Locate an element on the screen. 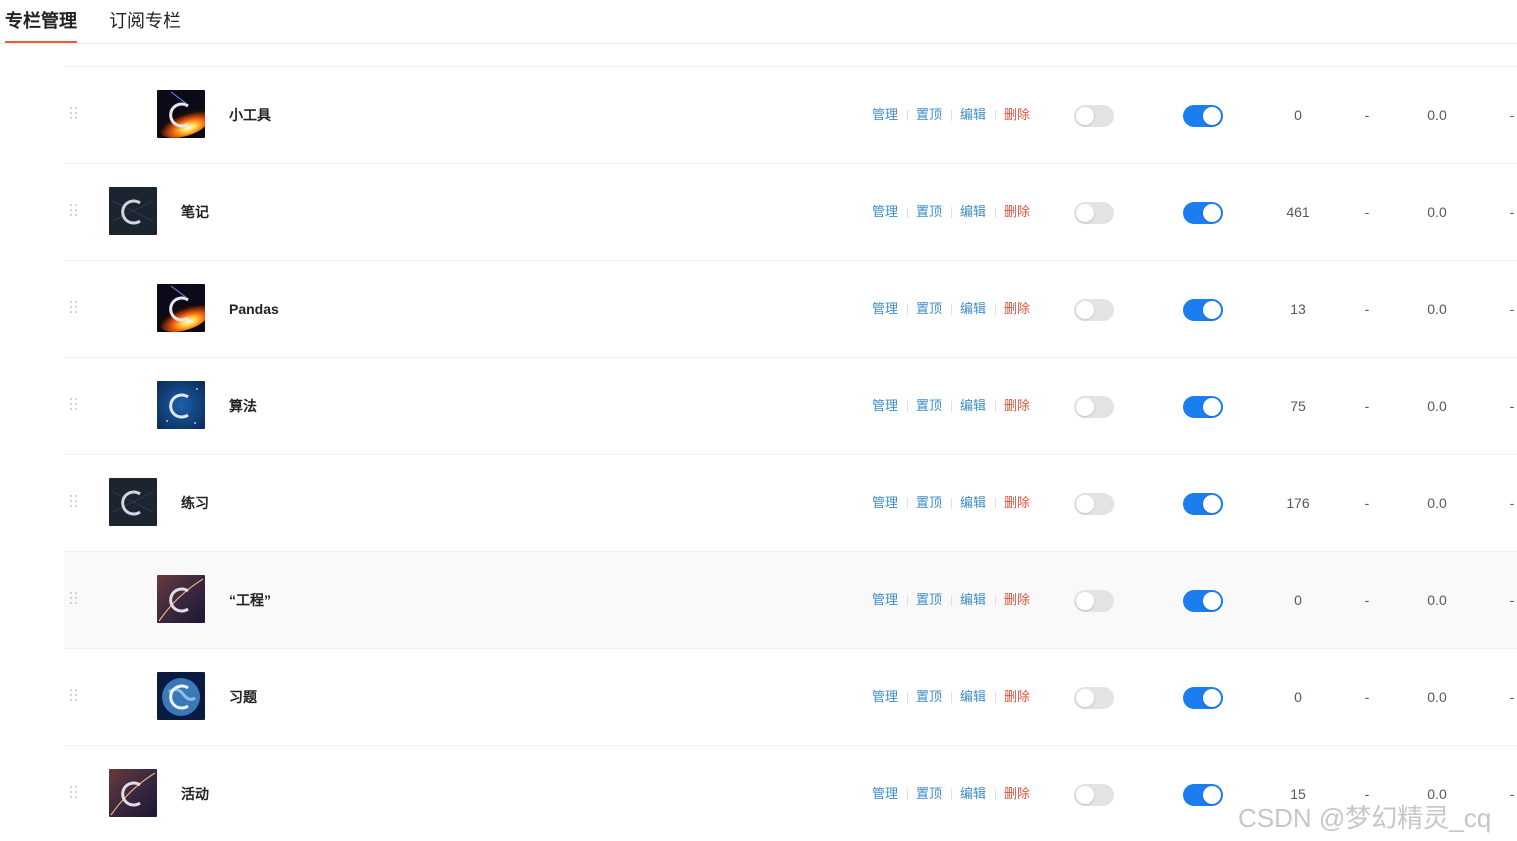  tab-subscribed-columns: 订阅专栏 is located at coordinates (145, 21).